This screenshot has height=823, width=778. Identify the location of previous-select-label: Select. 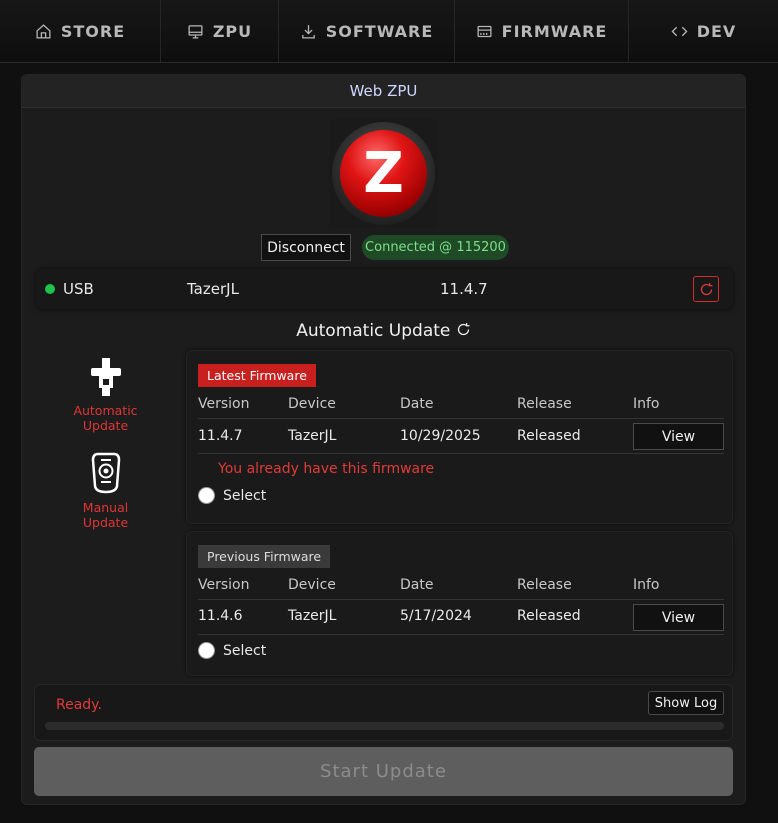
(245, 651).